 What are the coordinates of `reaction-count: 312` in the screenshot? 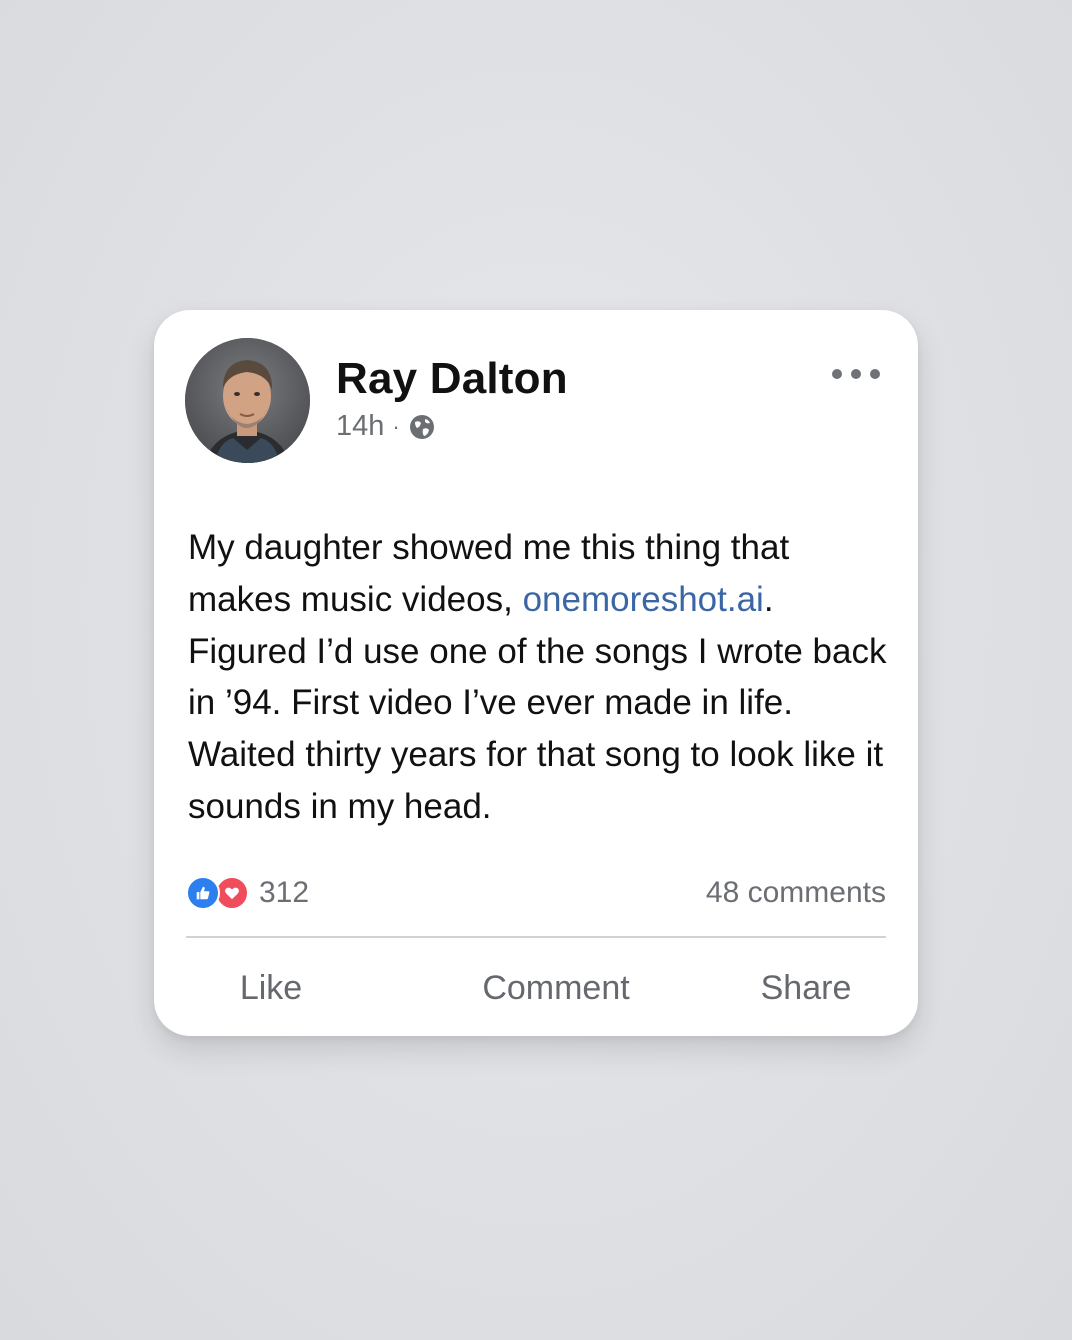 It's located at (284, 892).